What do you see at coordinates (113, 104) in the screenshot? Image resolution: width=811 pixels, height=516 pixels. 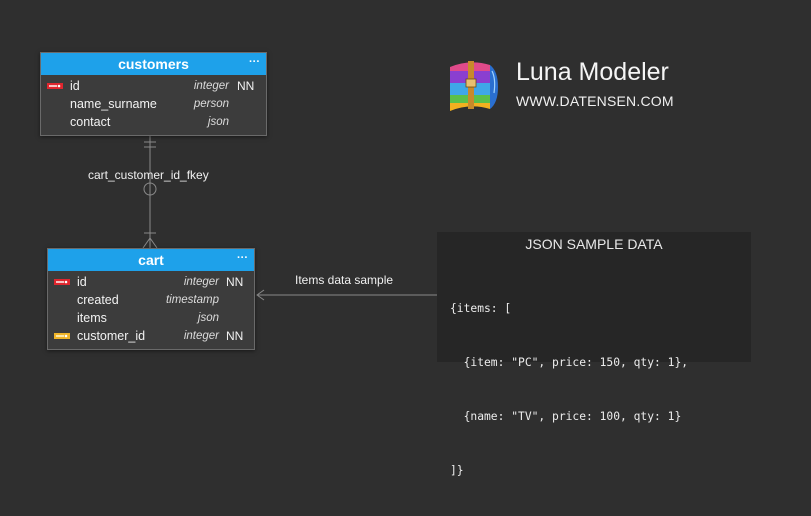 I see `column-name: name_surname` at bounding box center [113, 104].